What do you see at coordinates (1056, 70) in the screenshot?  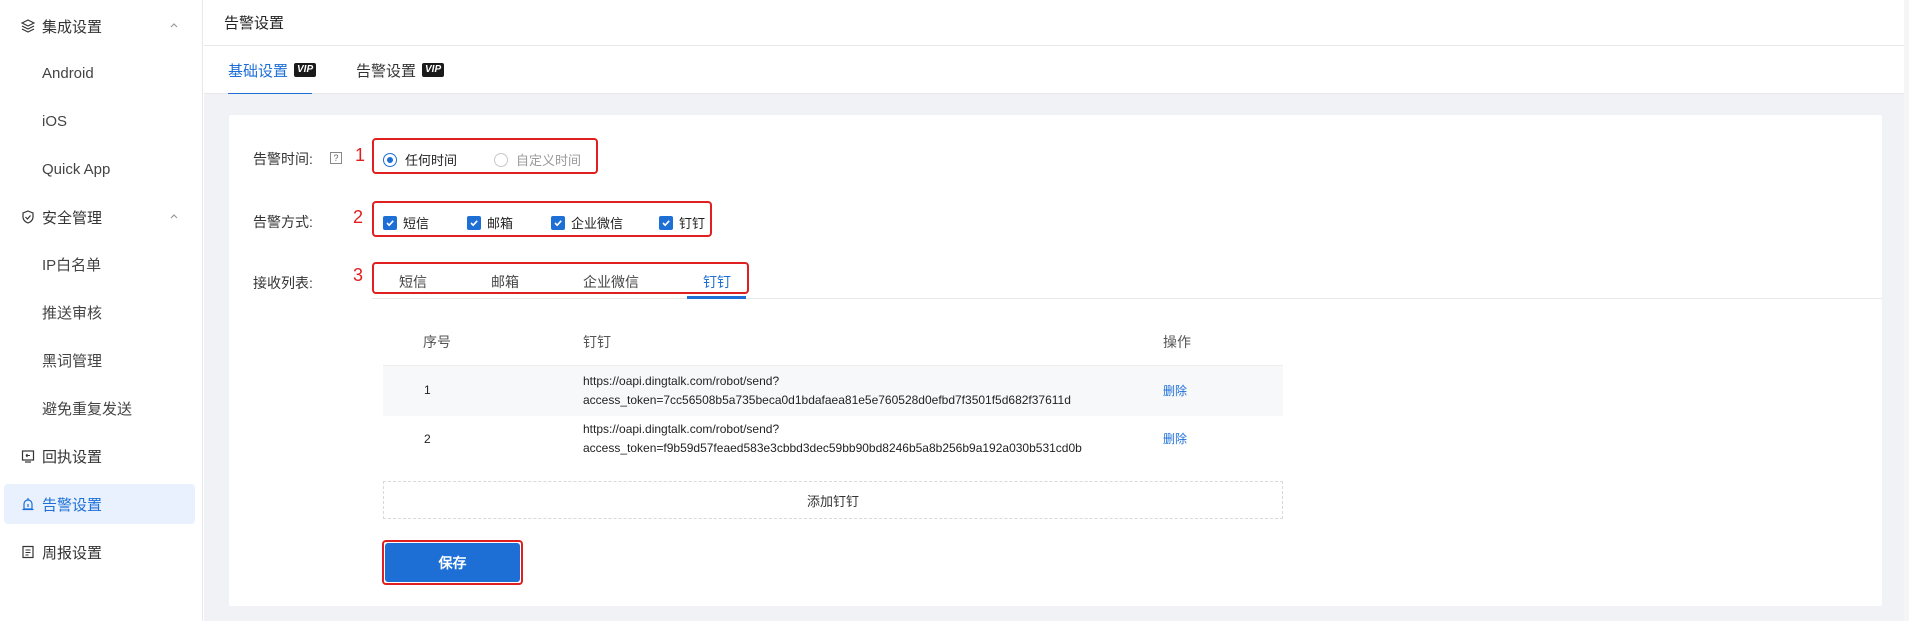 I see `tabs-bar: 基础设置 VIP 告警设置 VIP` at bounding box center [1056, 70].